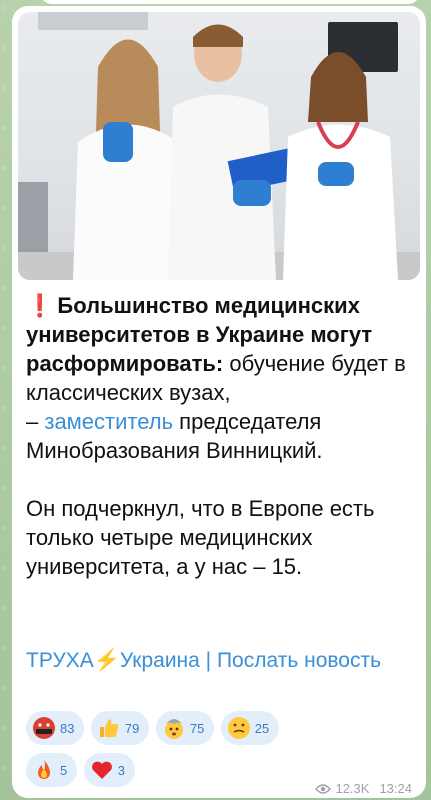  I want to click on reaction-count: 75, so click(197, 728).